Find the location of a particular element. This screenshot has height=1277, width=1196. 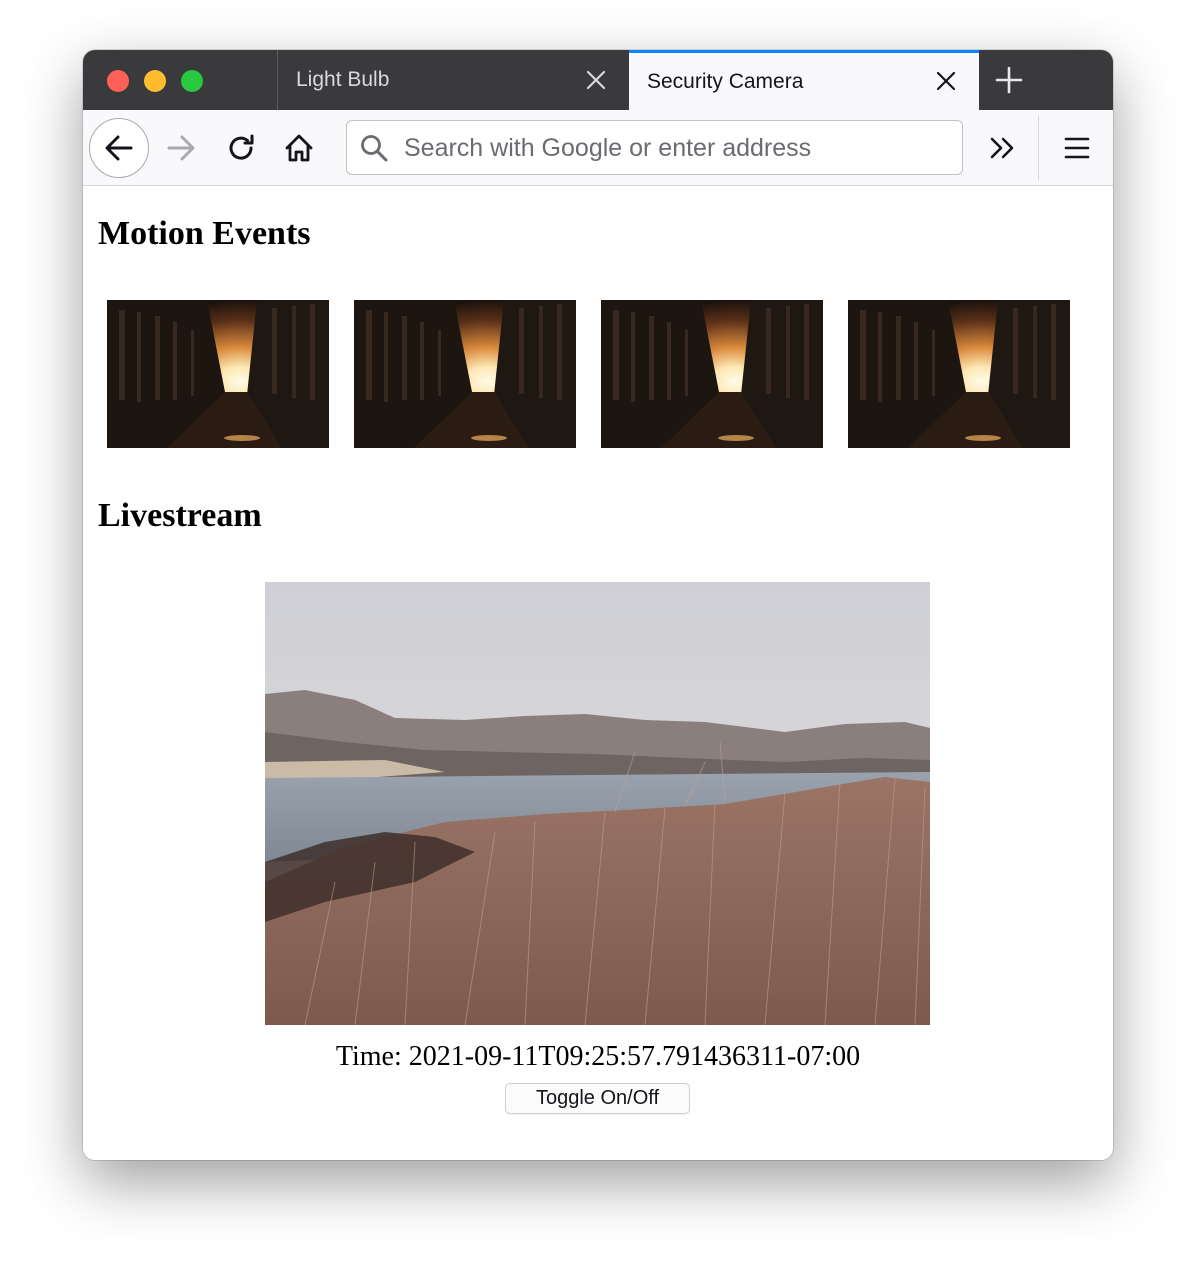

overflow-menu-button is located at coordinates (1003, 148).